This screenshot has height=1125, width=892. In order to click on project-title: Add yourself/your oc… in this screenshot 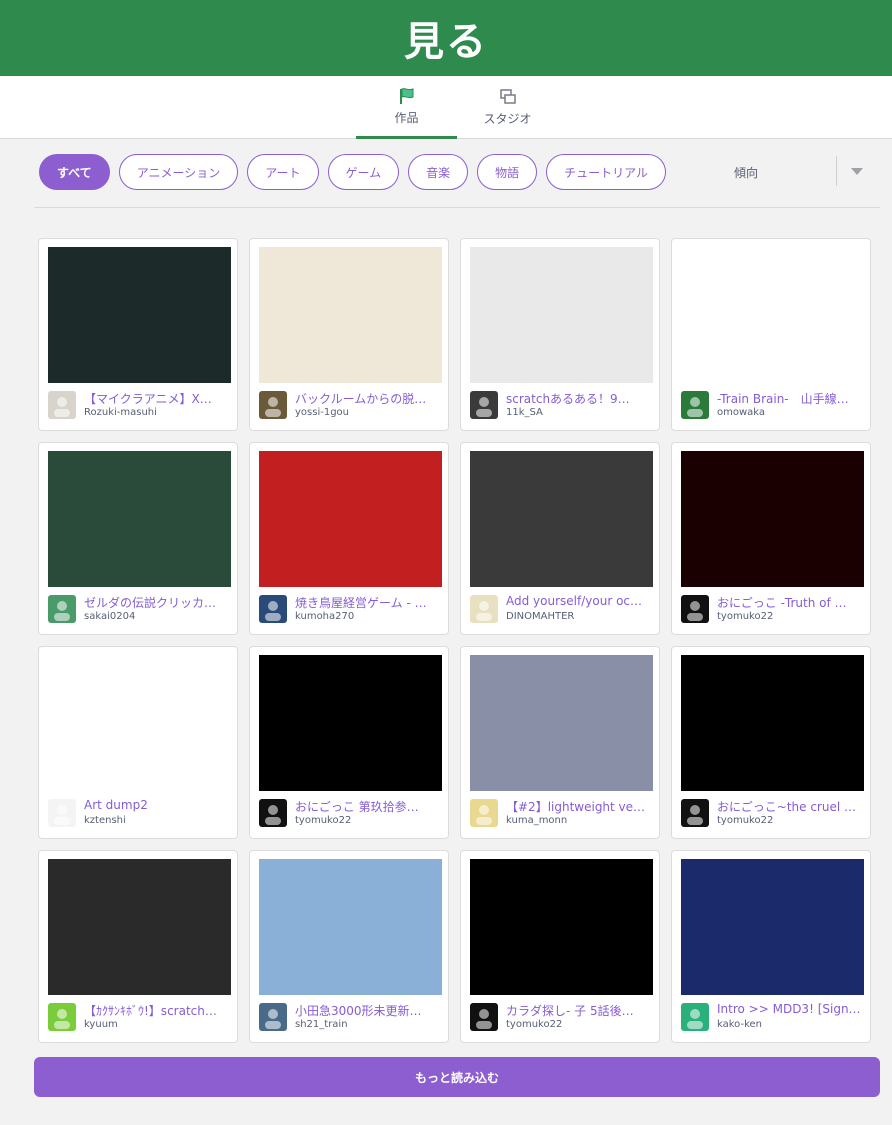, I will do `click(580, 601)`.